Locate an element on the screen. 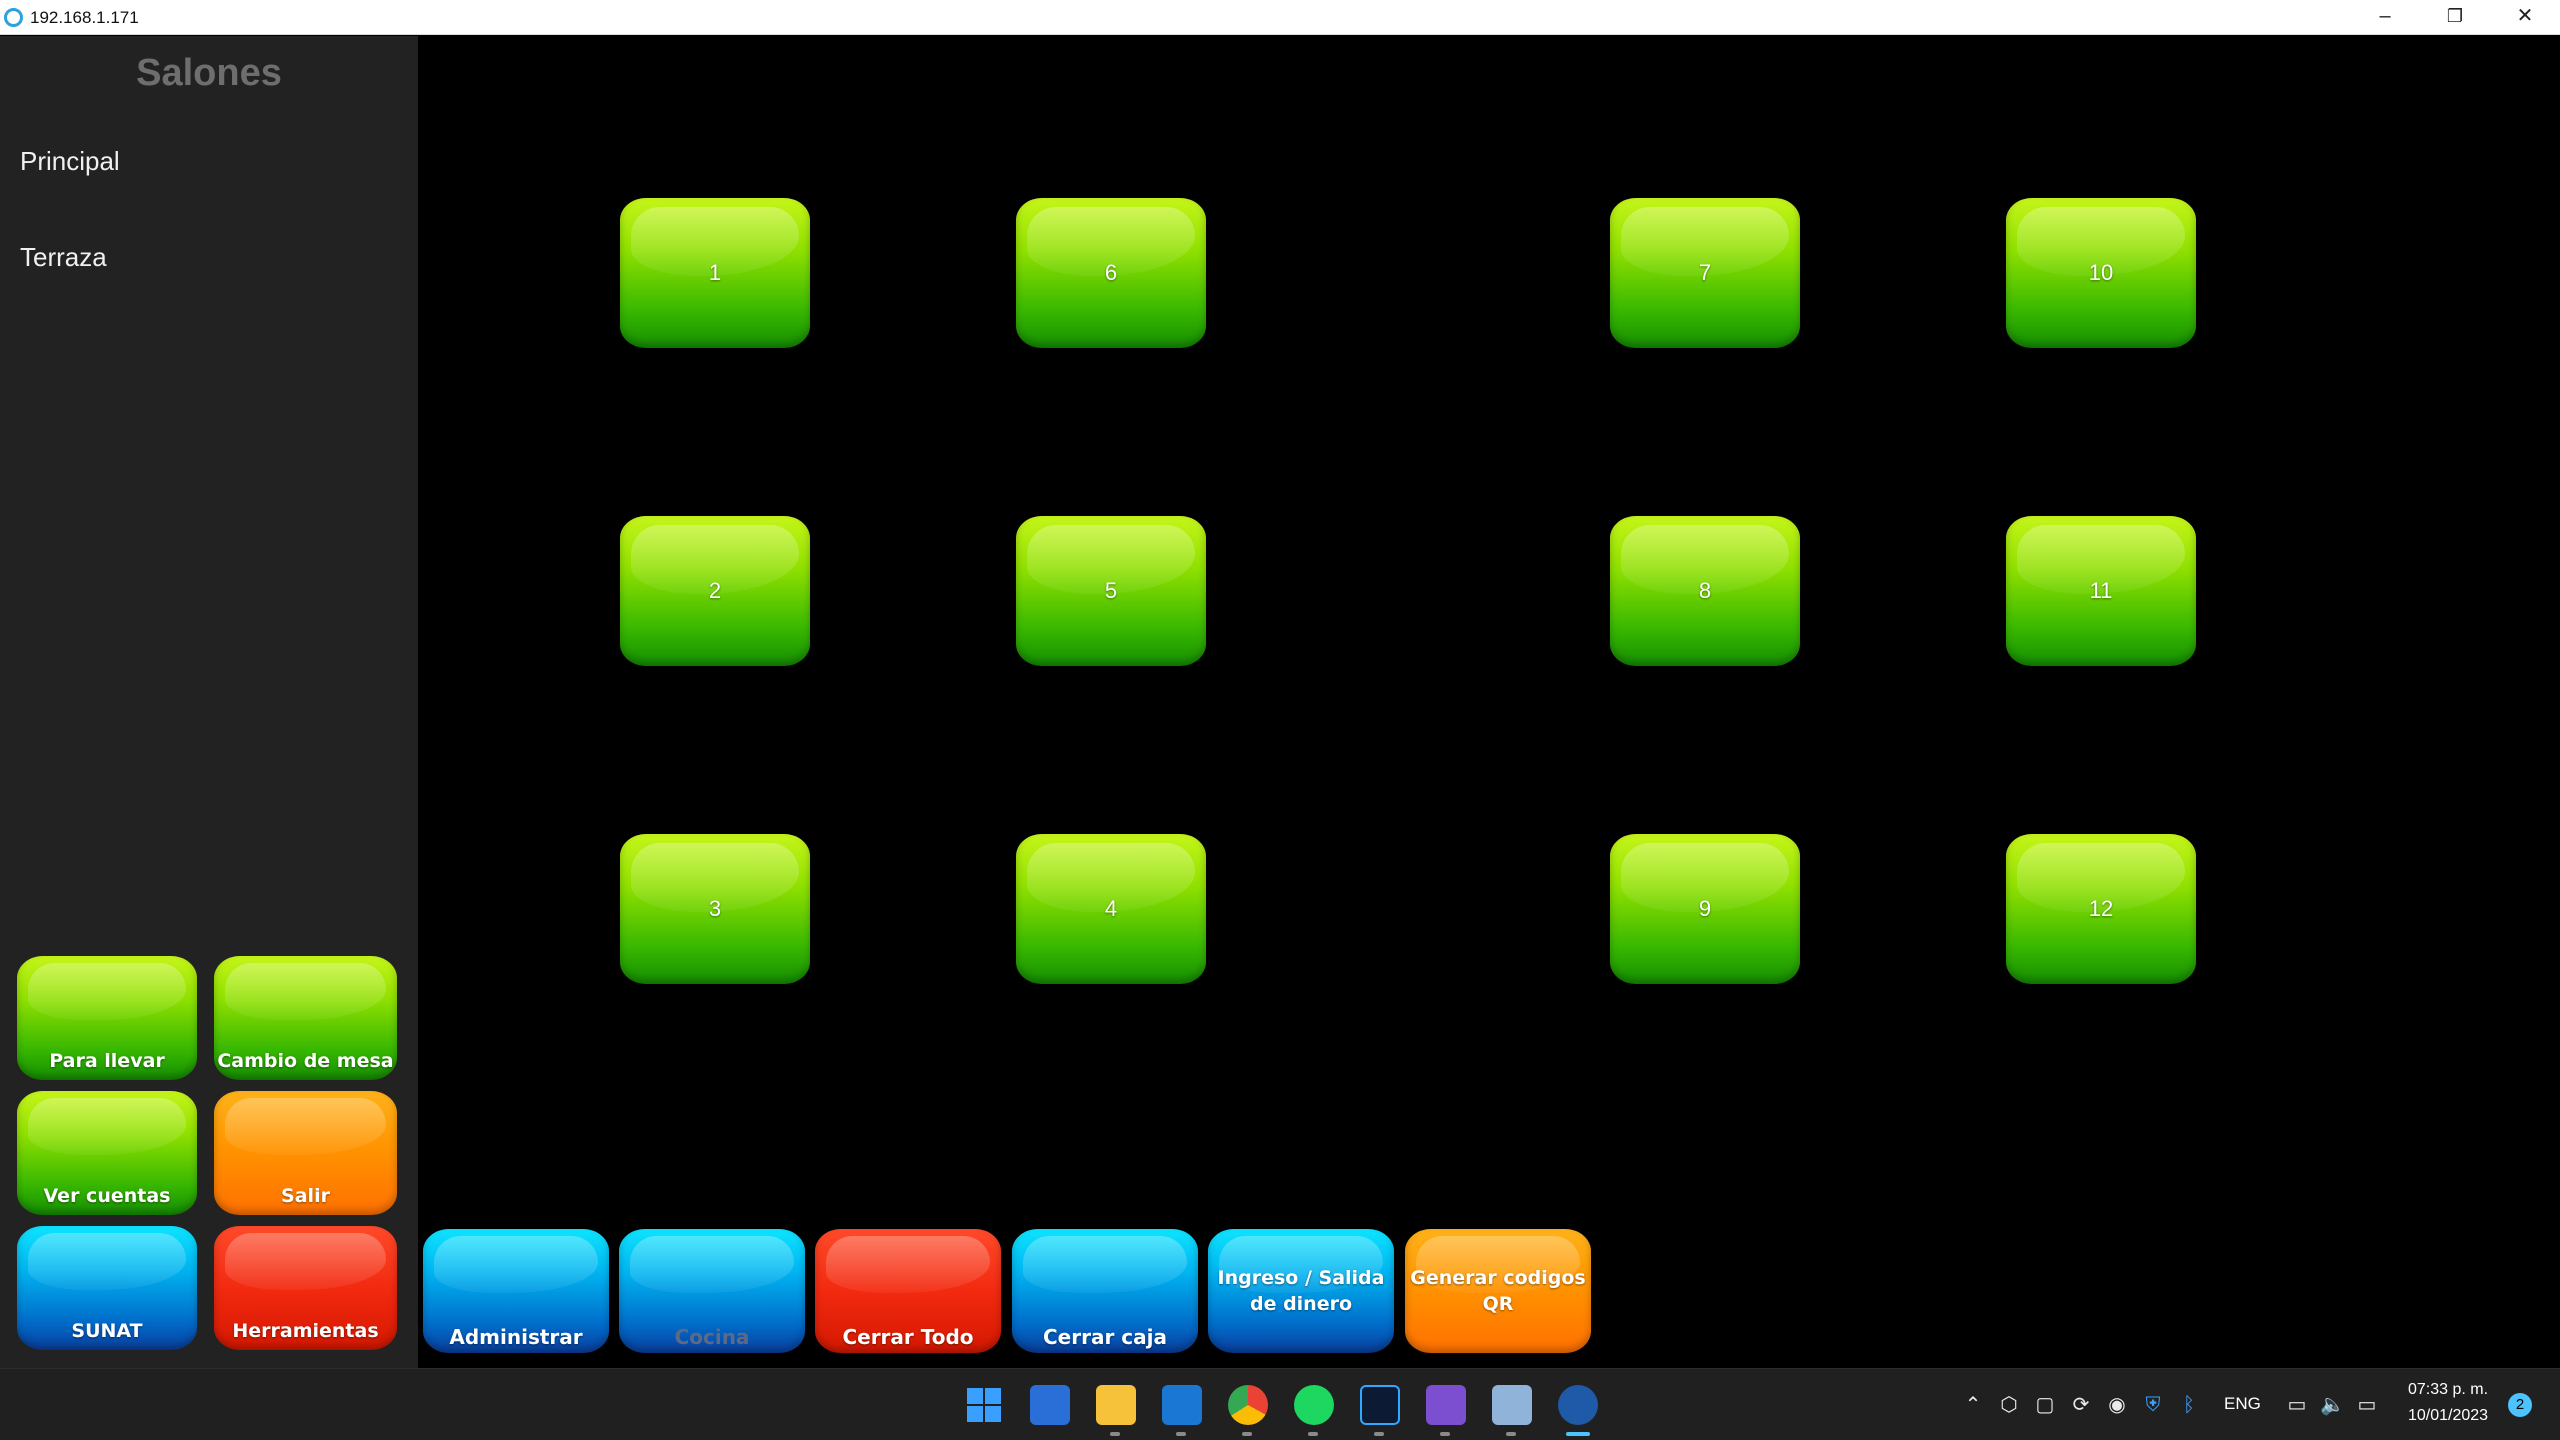 The width and height of the screenshot is (2560, 1440). table-3: 3 is located at coordinates (715, 909).